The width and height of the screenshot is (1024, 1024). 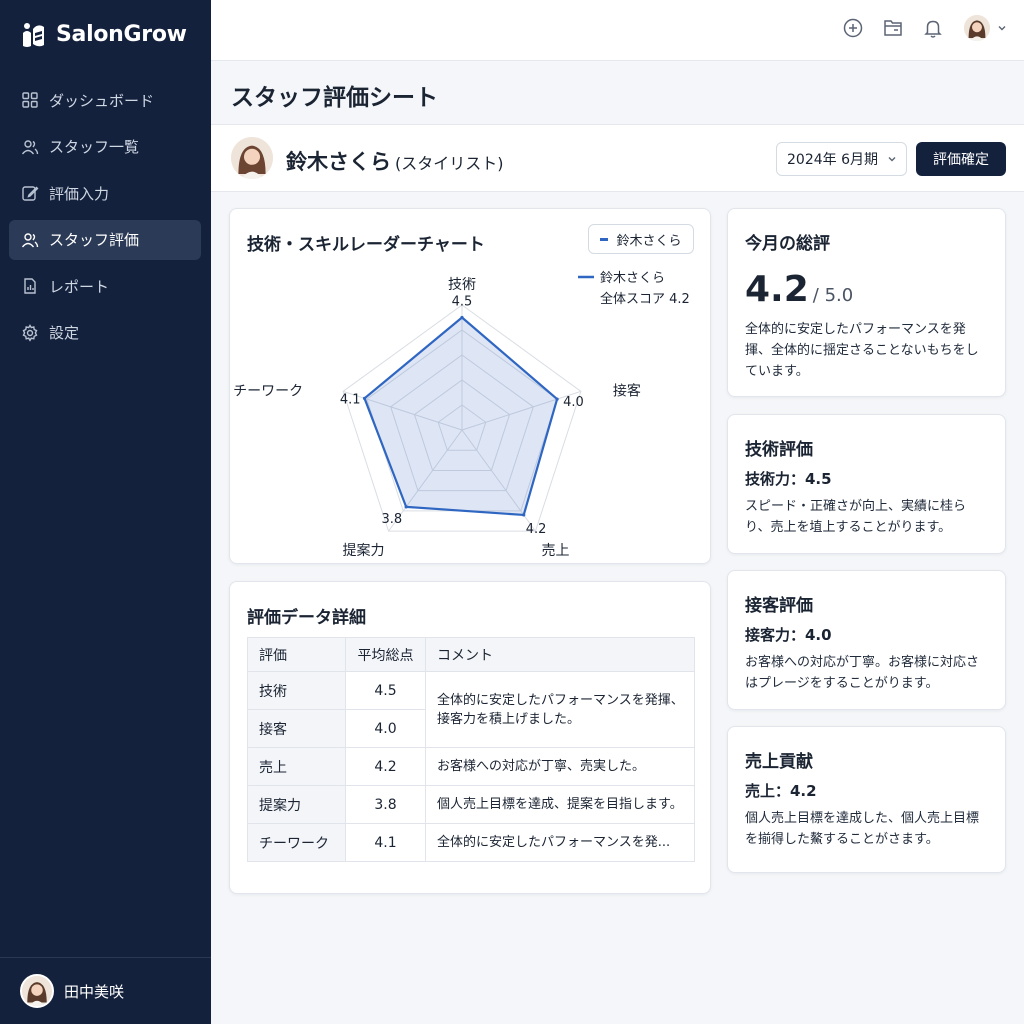 What do you see at coordinates (30, 332) in the screenshot?
I see `gear-icon` at bounding box center [30, 332].